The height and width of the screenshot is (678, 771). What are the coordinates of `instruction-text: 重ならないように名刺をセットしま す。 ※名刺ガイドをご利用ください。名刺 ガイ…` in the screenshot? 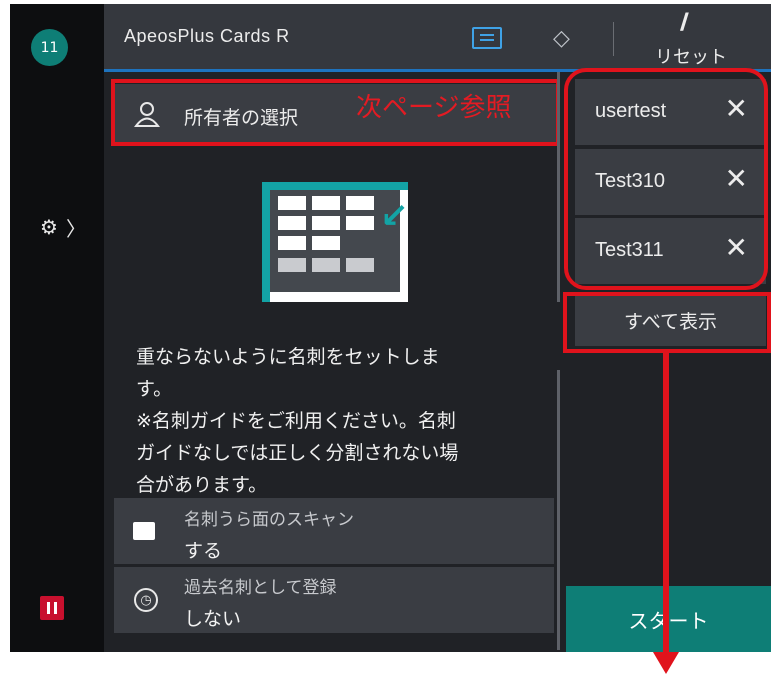 It's located at (336, 421).